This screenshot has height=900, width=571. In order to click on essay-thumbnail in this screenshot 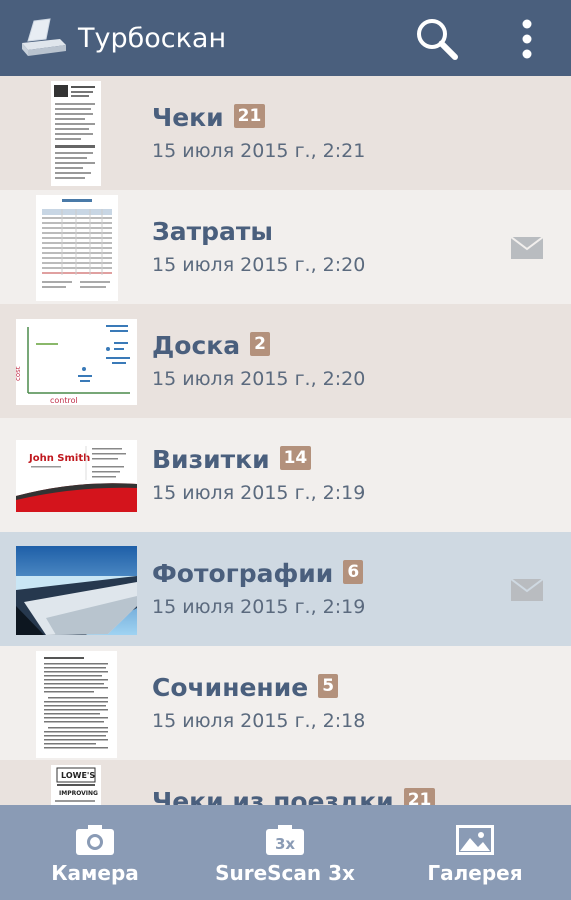, I will do `click(76, 704)`.